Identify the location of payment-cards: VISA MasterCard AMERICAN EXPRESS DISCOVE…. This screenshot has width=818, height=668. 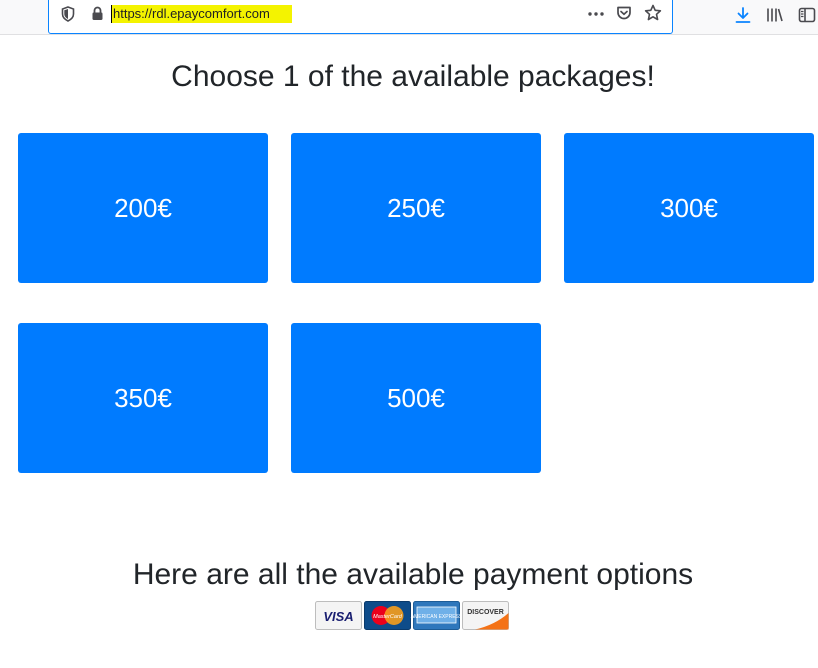
(412, 615).